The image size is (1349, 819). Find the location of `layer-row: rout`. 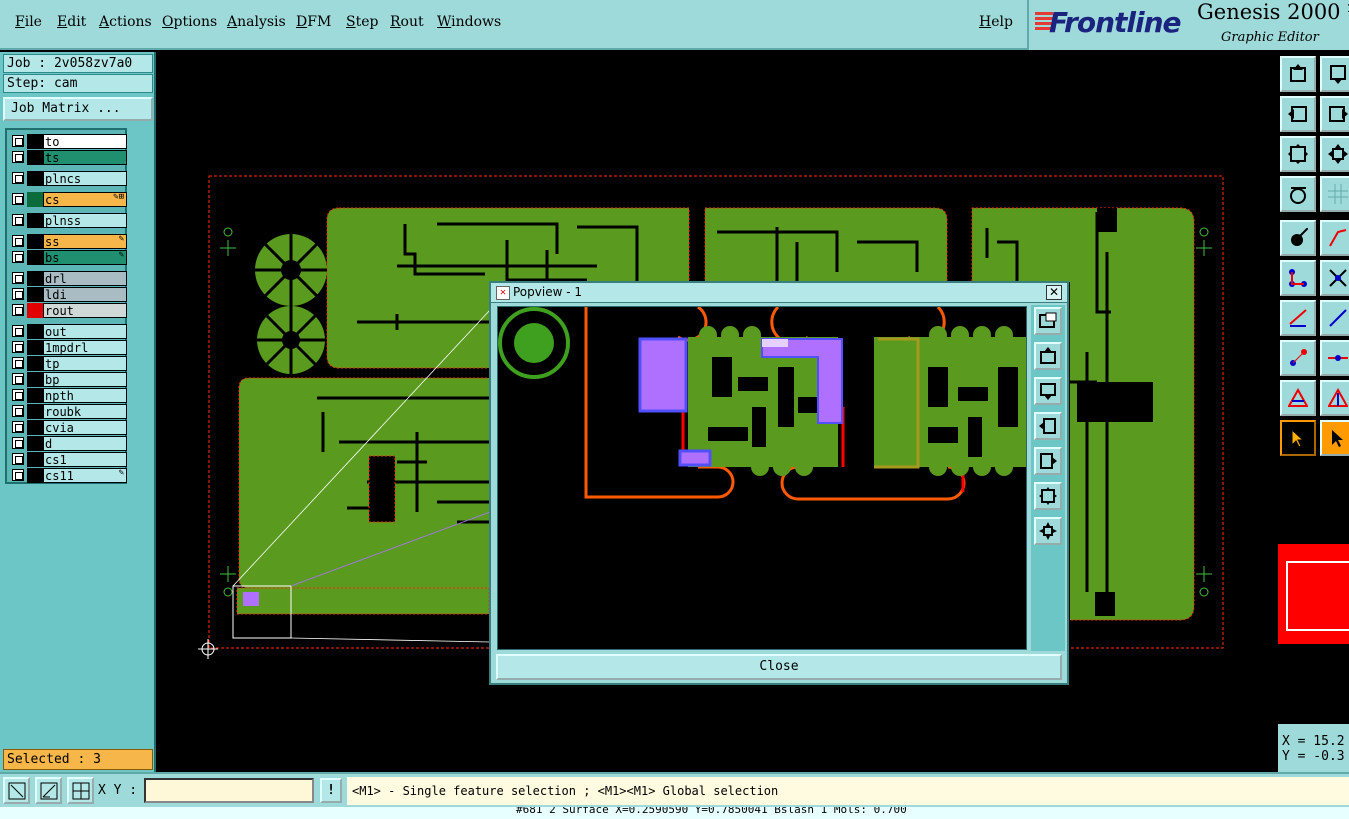

layer-row: rout is located at coordinates (68, 310).